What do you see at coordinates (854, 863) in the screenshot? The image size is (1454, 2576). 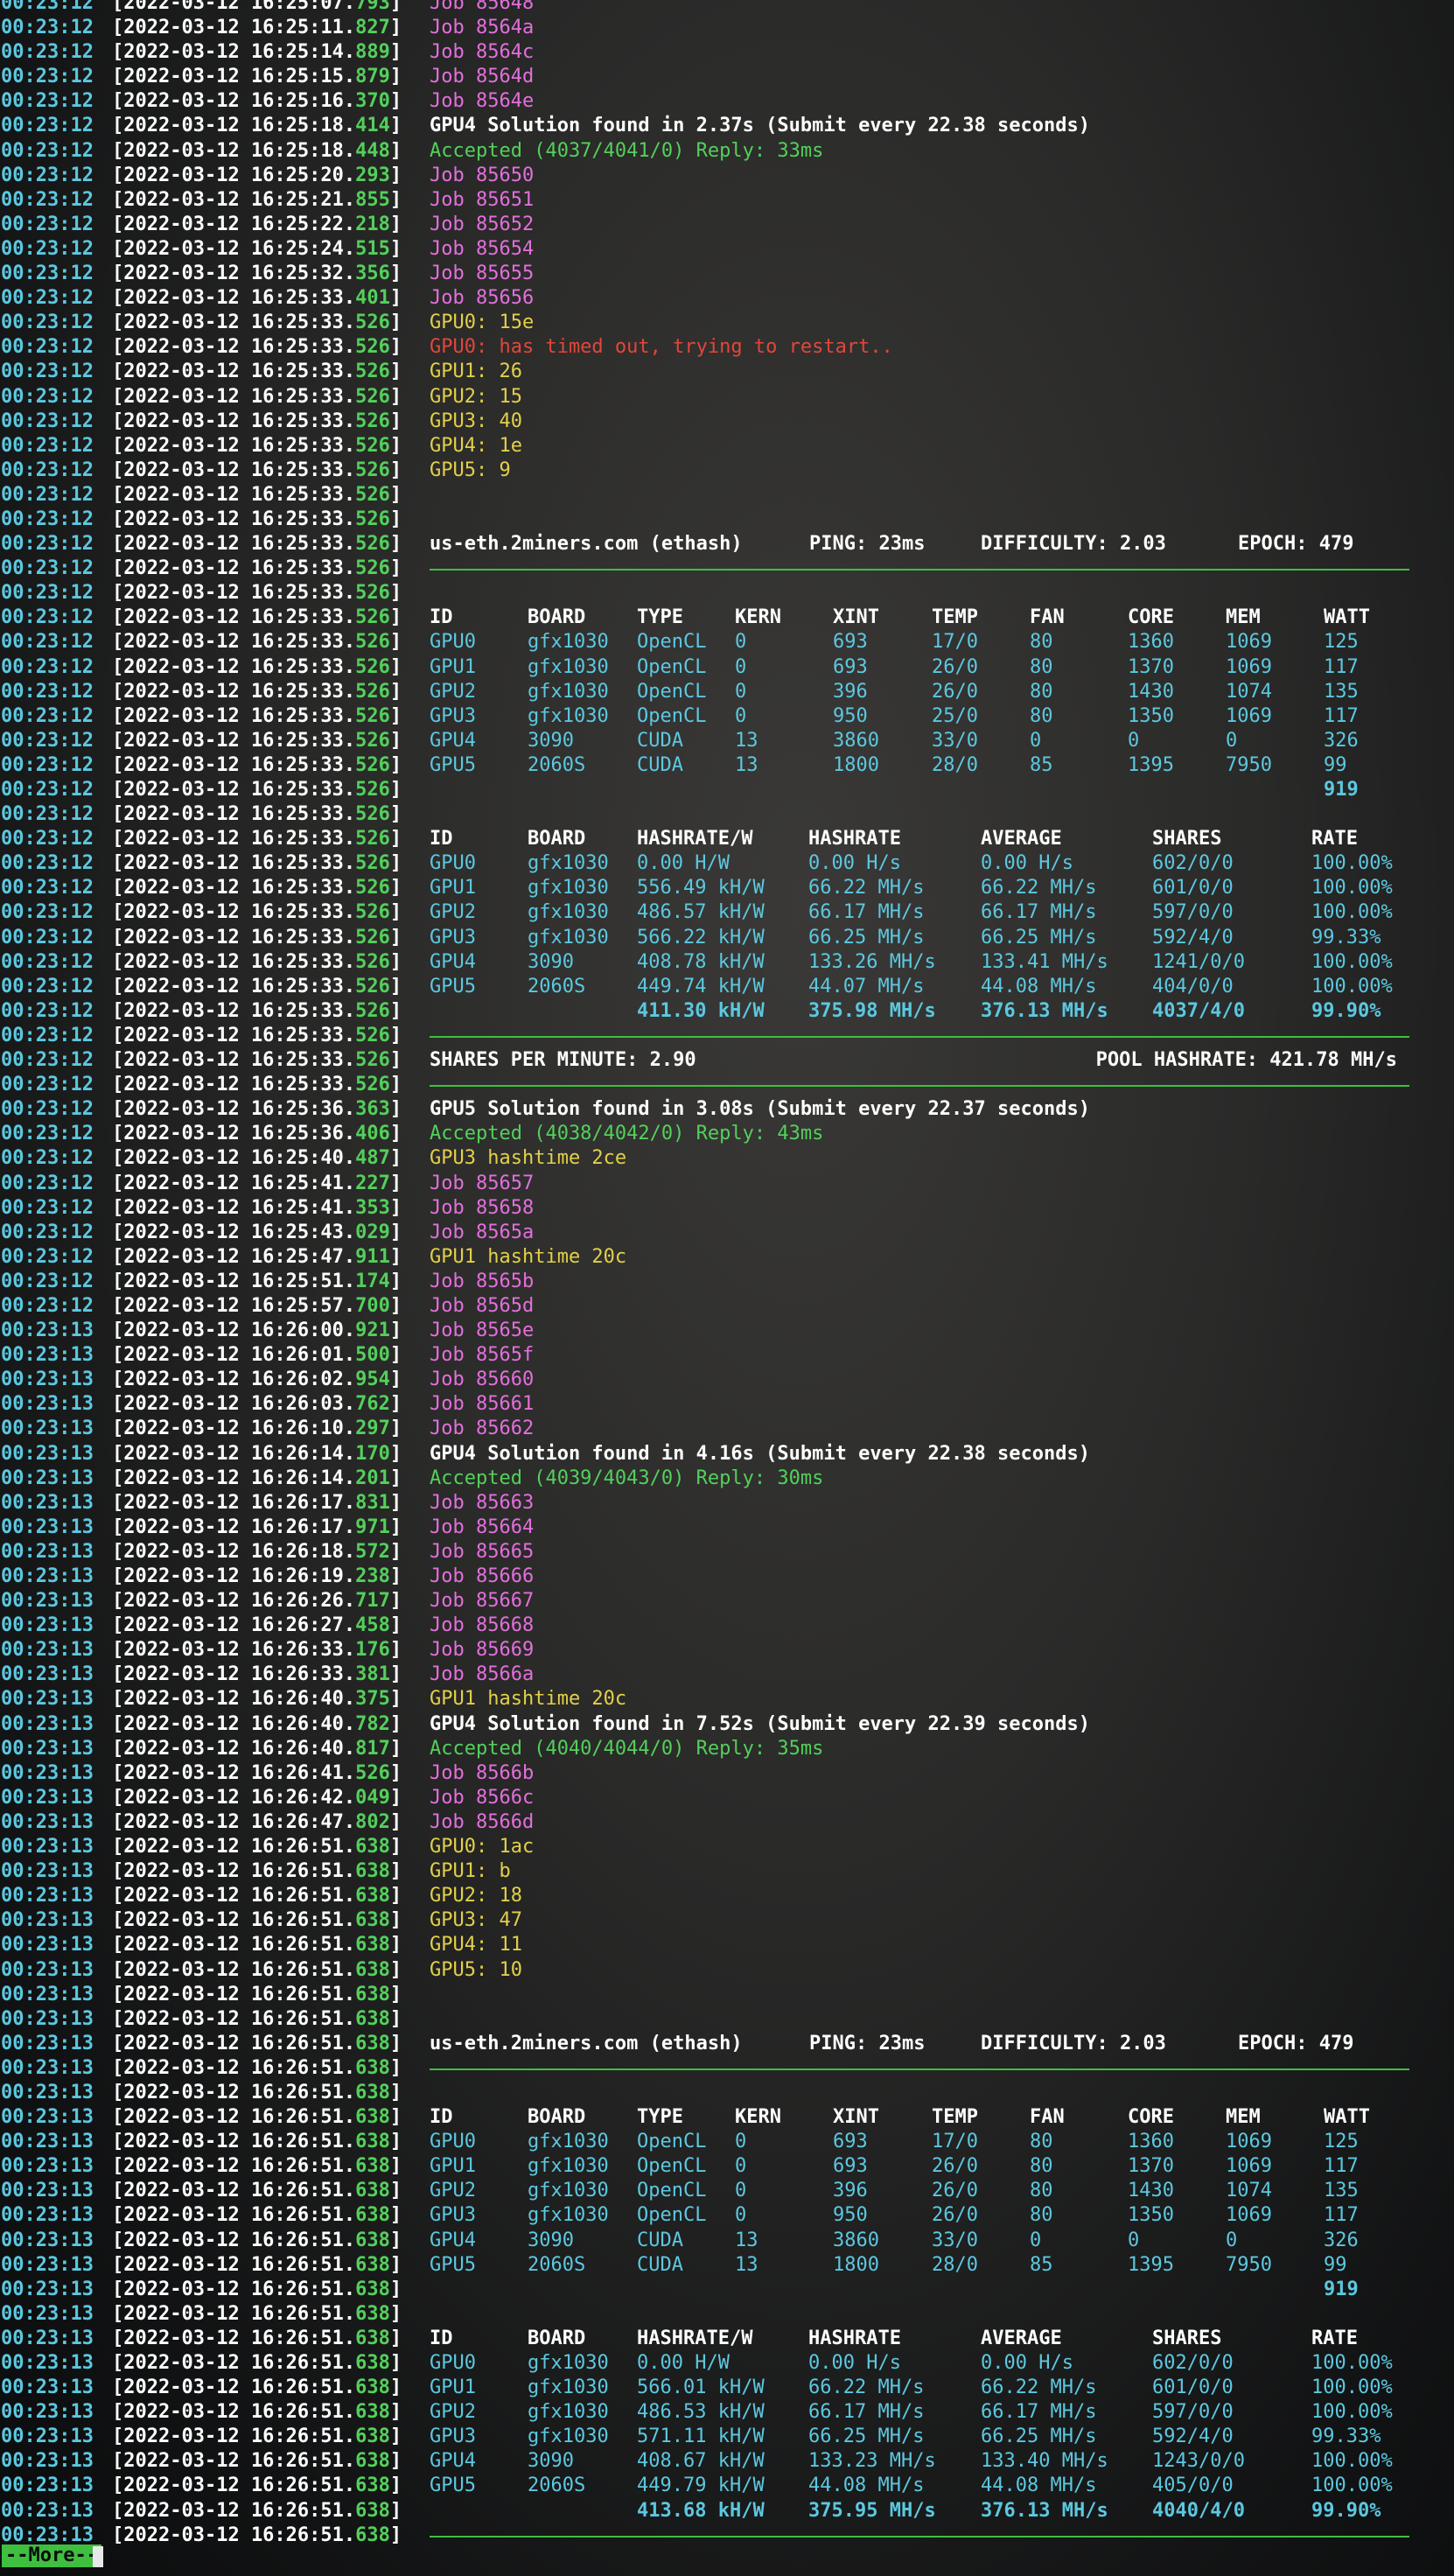 I see `hashrate-table-row-cell: 0.00 H/s` at bounding box center [854, 863].